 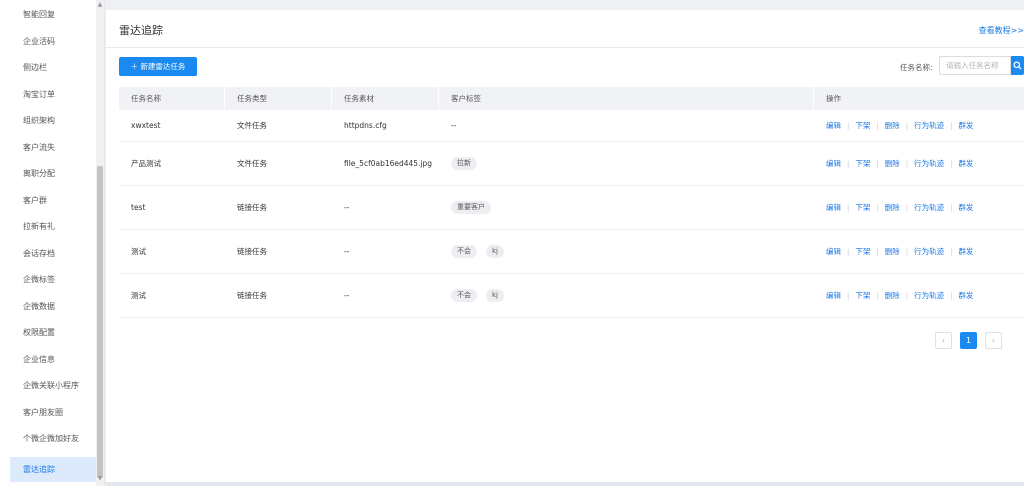 I want to click on sidebar-item-wecom-data: 企微数据, so click(x=53, y=307).